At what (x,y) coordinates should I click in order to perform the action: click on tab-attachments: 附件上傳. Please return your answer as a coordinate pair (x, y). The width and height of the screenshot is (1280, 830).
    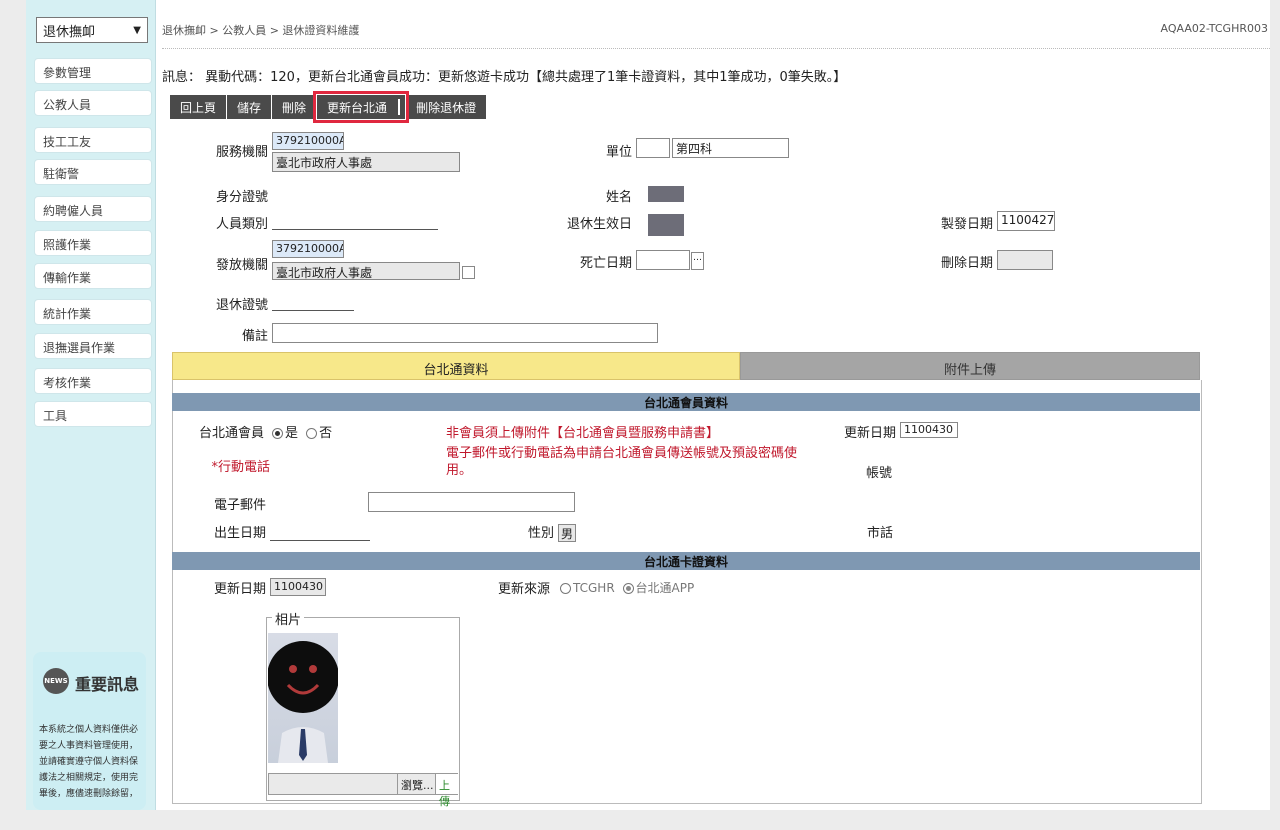
    Looking at the image, I should click on (970, 366).